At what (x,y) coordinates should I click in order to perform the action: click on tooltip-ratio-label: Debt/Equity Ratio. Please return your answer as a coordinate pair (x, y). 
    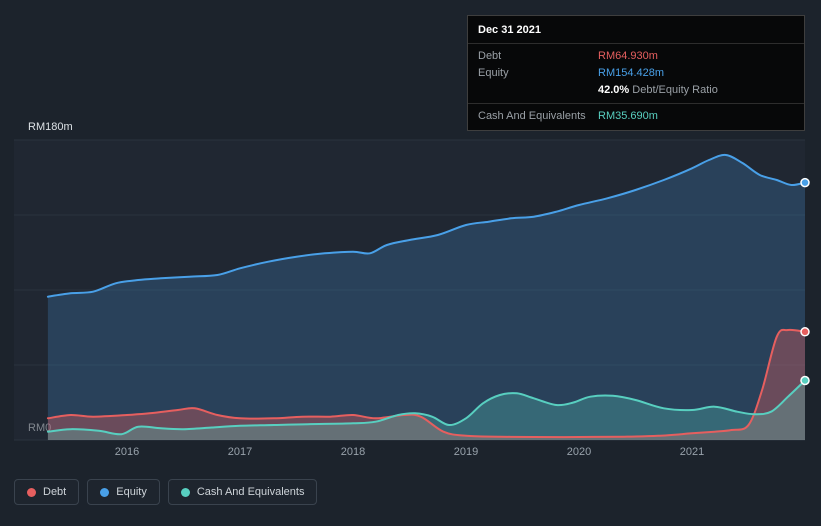
    Looking at the image, I should click on (675, 90).